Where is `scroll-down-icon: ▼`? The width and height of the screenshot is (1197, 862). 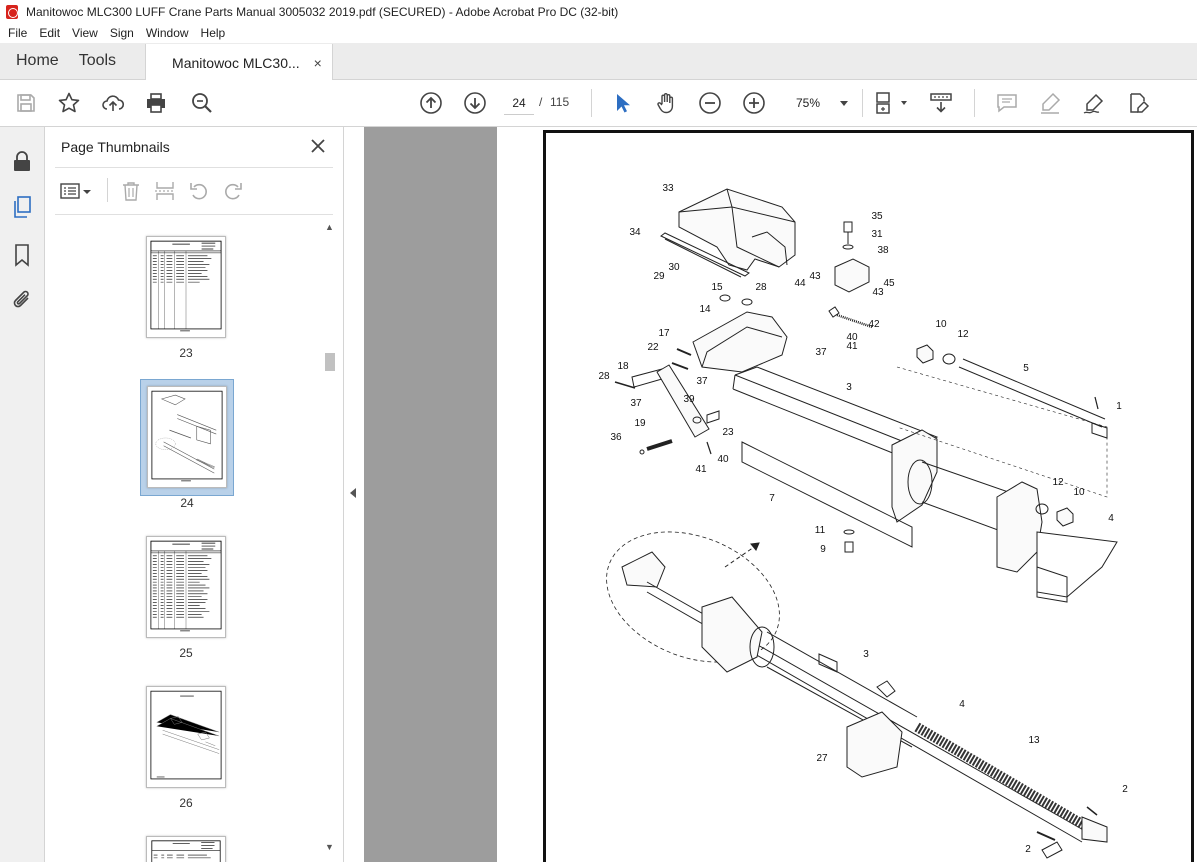
scroll-down-icon: ▼ is located at coordinates (329, 847).